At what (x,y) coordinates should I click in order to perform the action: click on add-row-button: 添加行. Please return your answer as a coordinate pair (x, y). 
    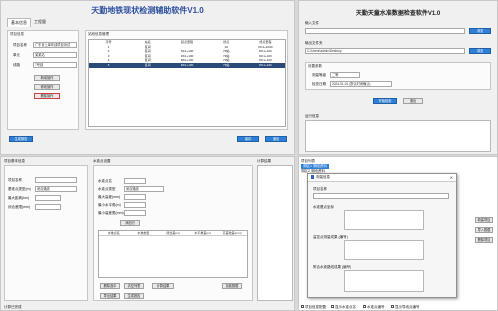
    Looking at the image, I should click on (130, 223).